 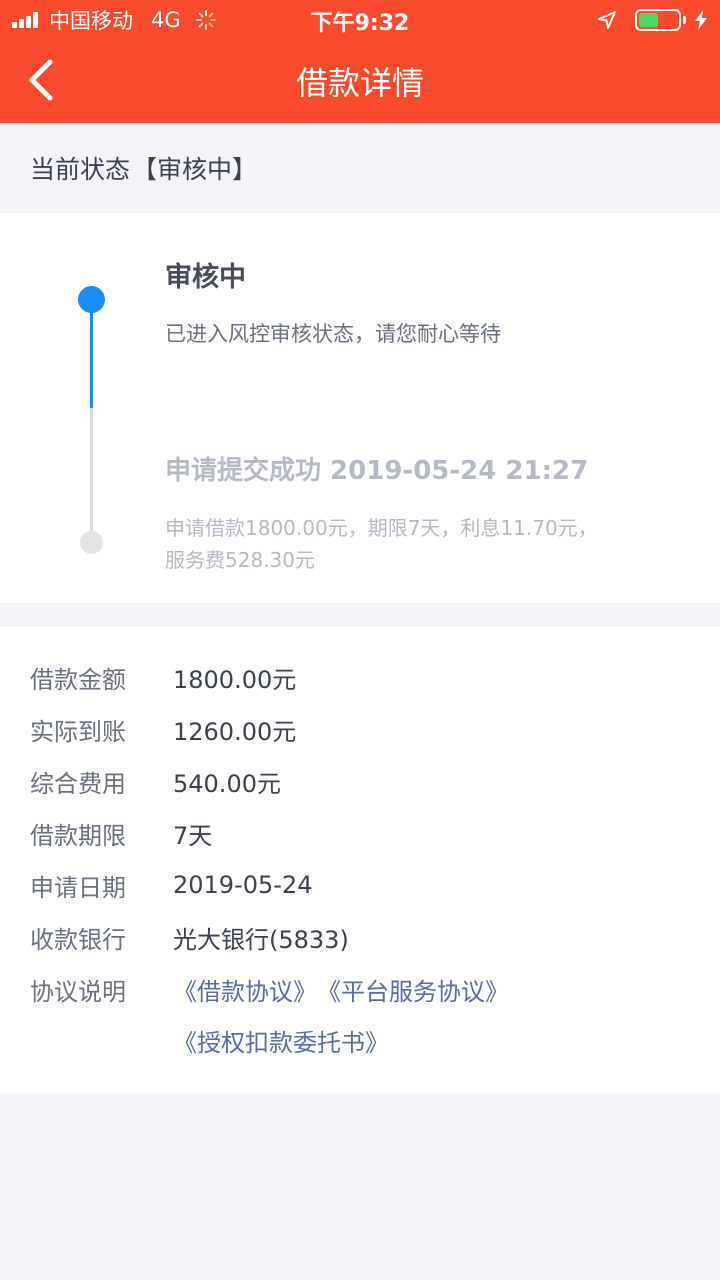 I want to click on timeline-step-title: 申请提交成功 2019-05-24 21:27, so click(x=377, y=471).